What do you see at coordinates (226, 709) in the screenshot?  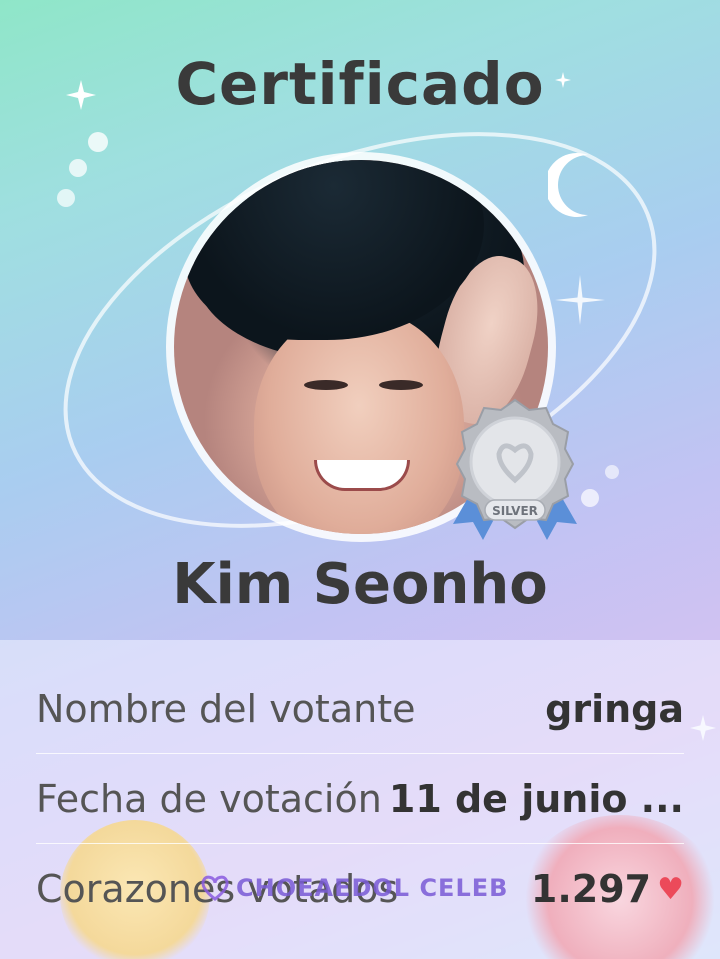 I see `voter-name-label: Nombre del votante` at bounding box center [226, 709].